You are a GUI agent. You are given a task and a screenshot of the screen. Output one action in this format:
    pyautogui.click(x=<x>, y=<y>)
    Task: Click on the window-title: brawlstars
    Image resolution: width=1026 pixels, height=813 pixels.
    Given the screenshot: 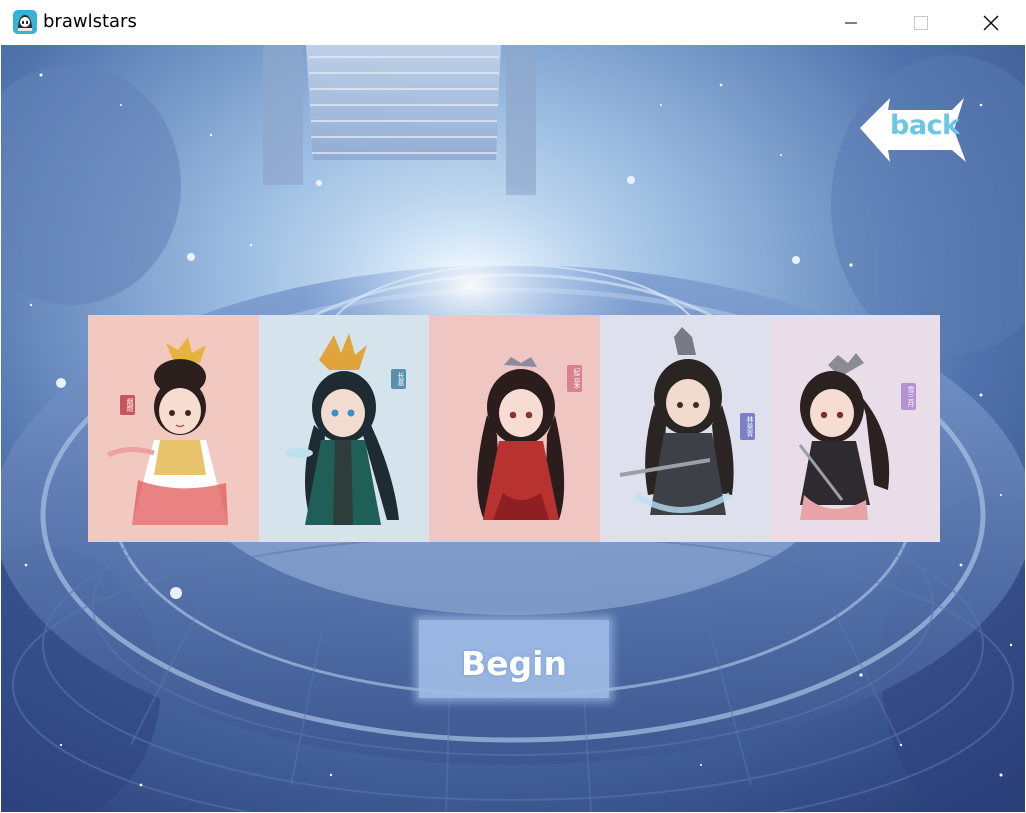 What is the action you would take?
    pyautogui.click(x=90, y=21)
    